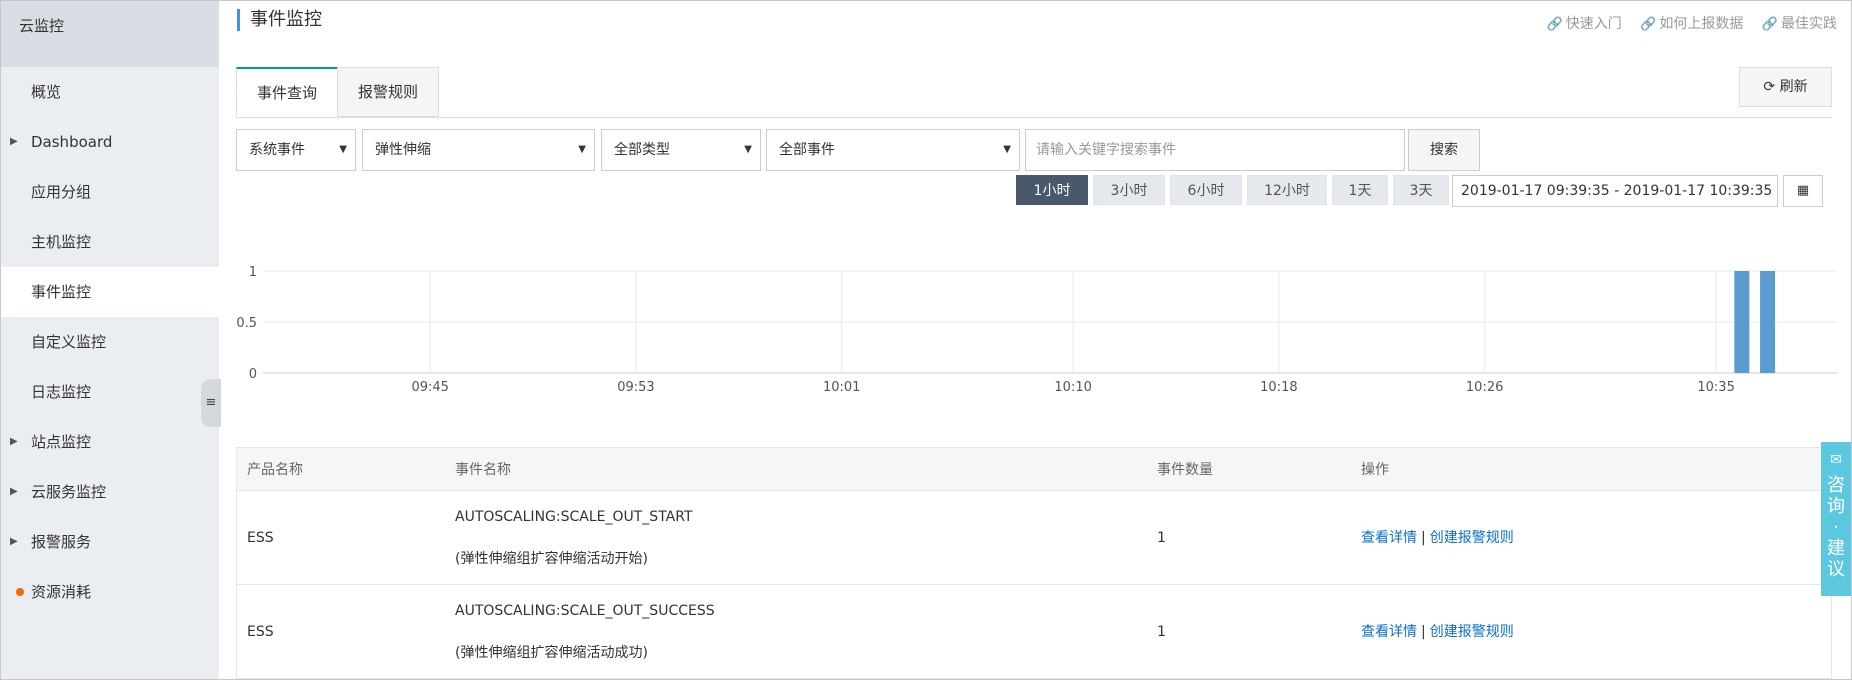 The image size is (1852, 680). I want to click on x-tick-label: 09:53, so click(635, 387).